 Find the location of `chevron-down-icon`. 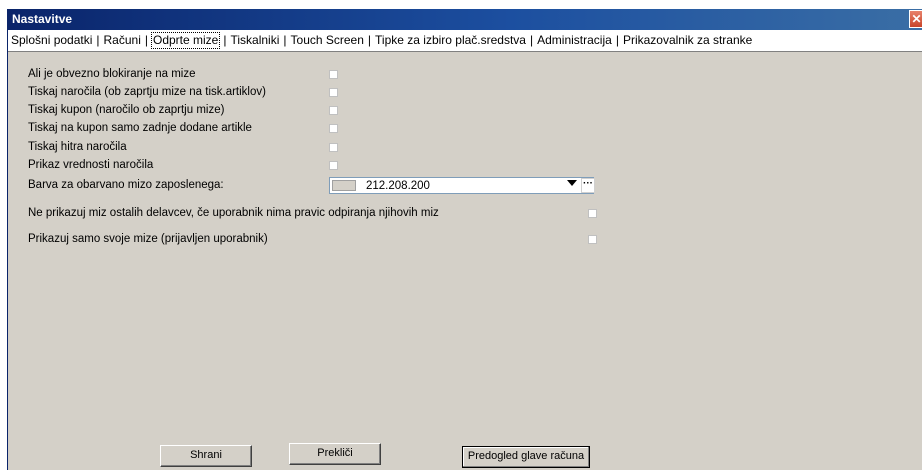

chevron-down-icon is located at coordinates (572, 183).